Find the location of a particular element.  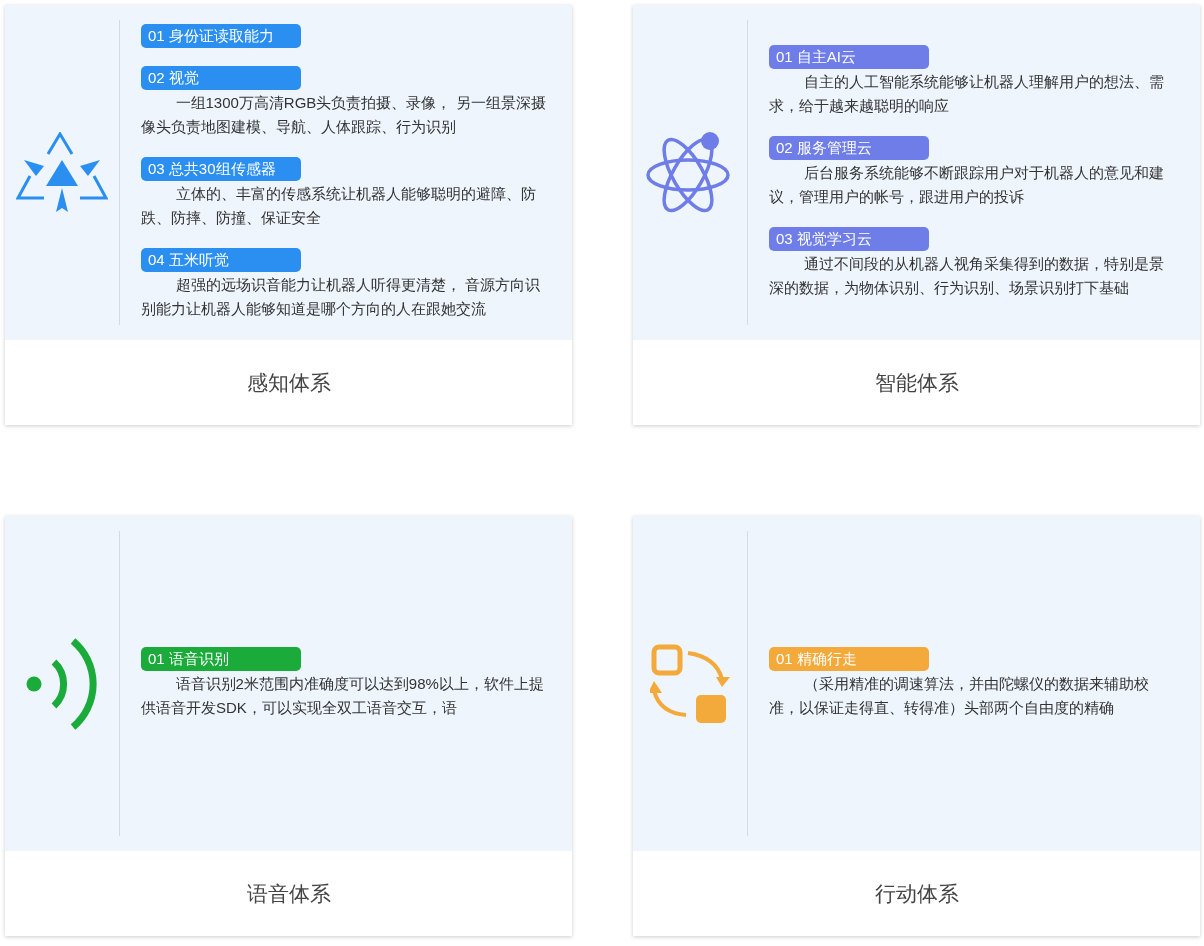

feature-label: 02 服务管理云 is located at coordinates (849, 148).